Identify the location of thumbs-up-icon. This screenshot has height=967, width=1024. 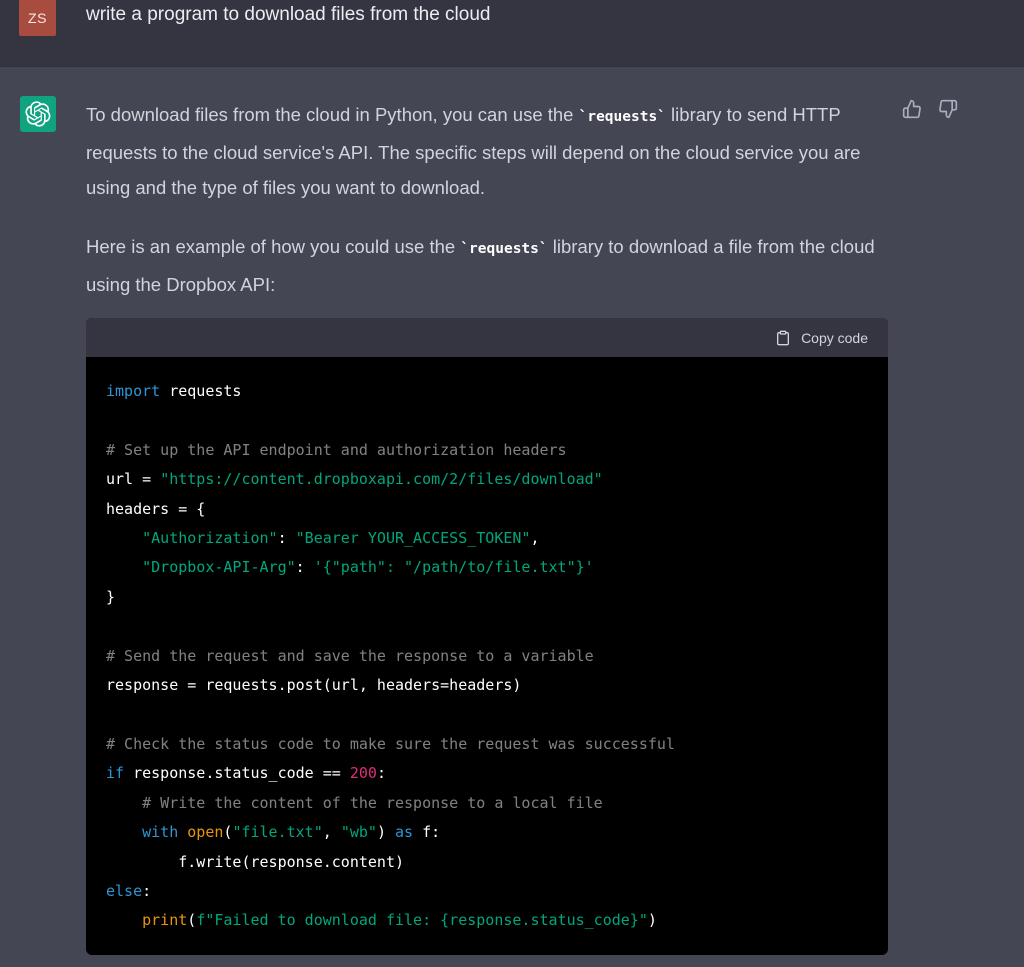
(912, 109).